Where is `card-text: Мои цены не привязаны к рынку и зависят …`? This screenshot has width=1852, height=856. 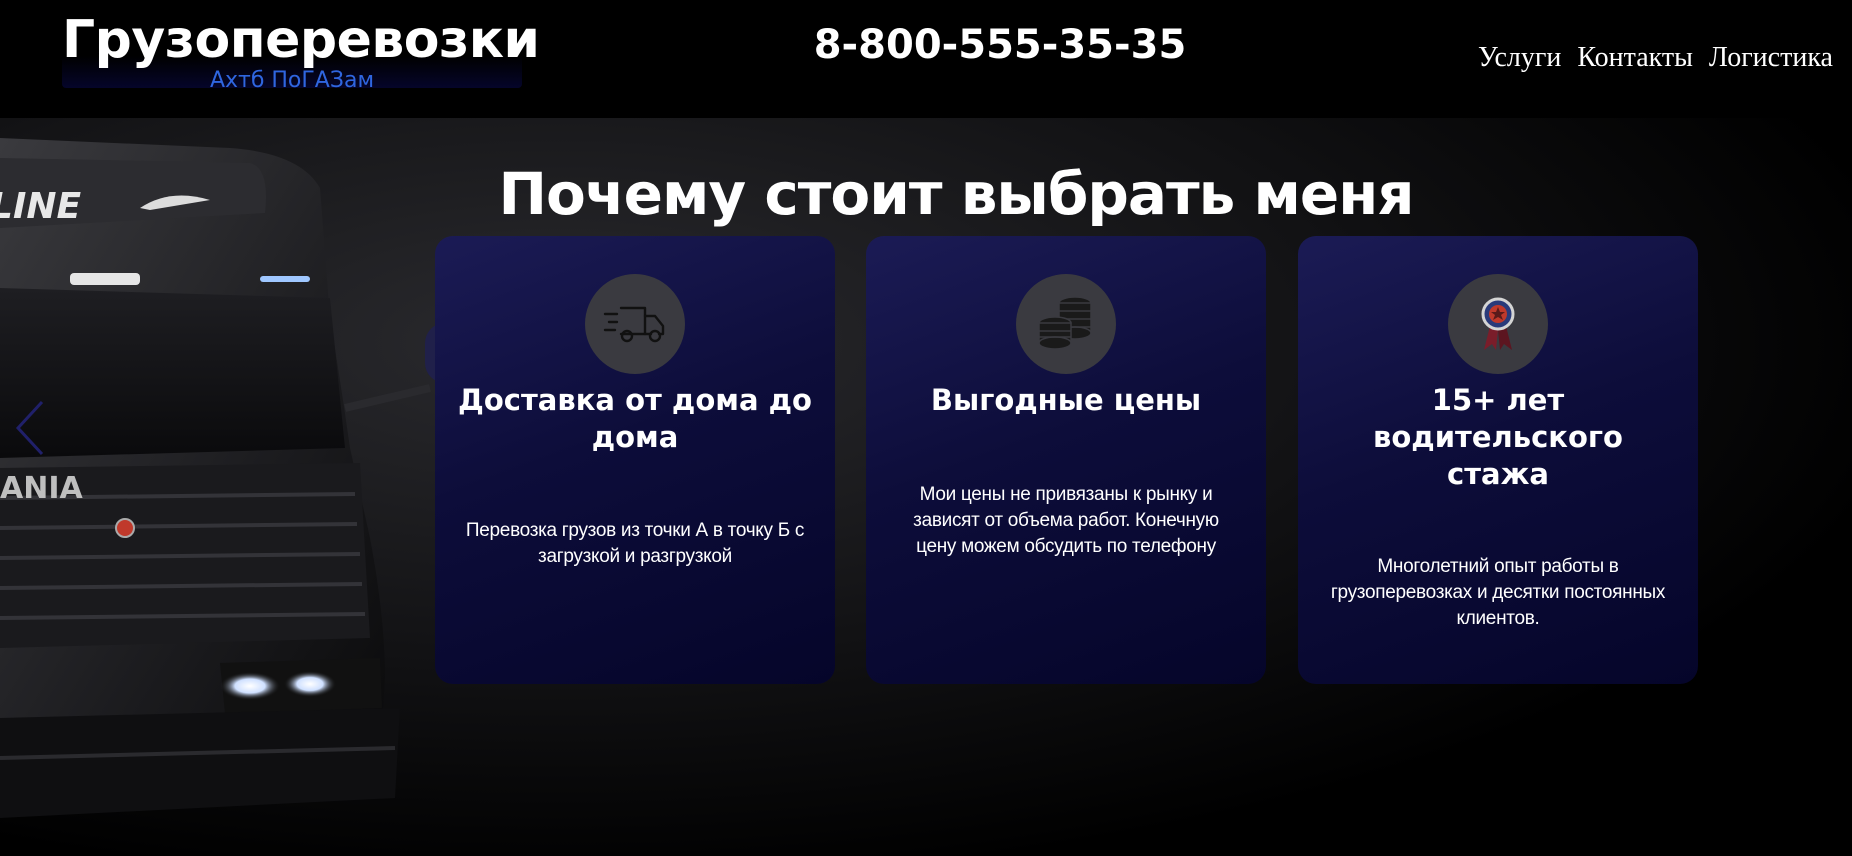
card-text: Мои цены не привязаны к рынку и зависят … is located at coordinates (1066, 520).